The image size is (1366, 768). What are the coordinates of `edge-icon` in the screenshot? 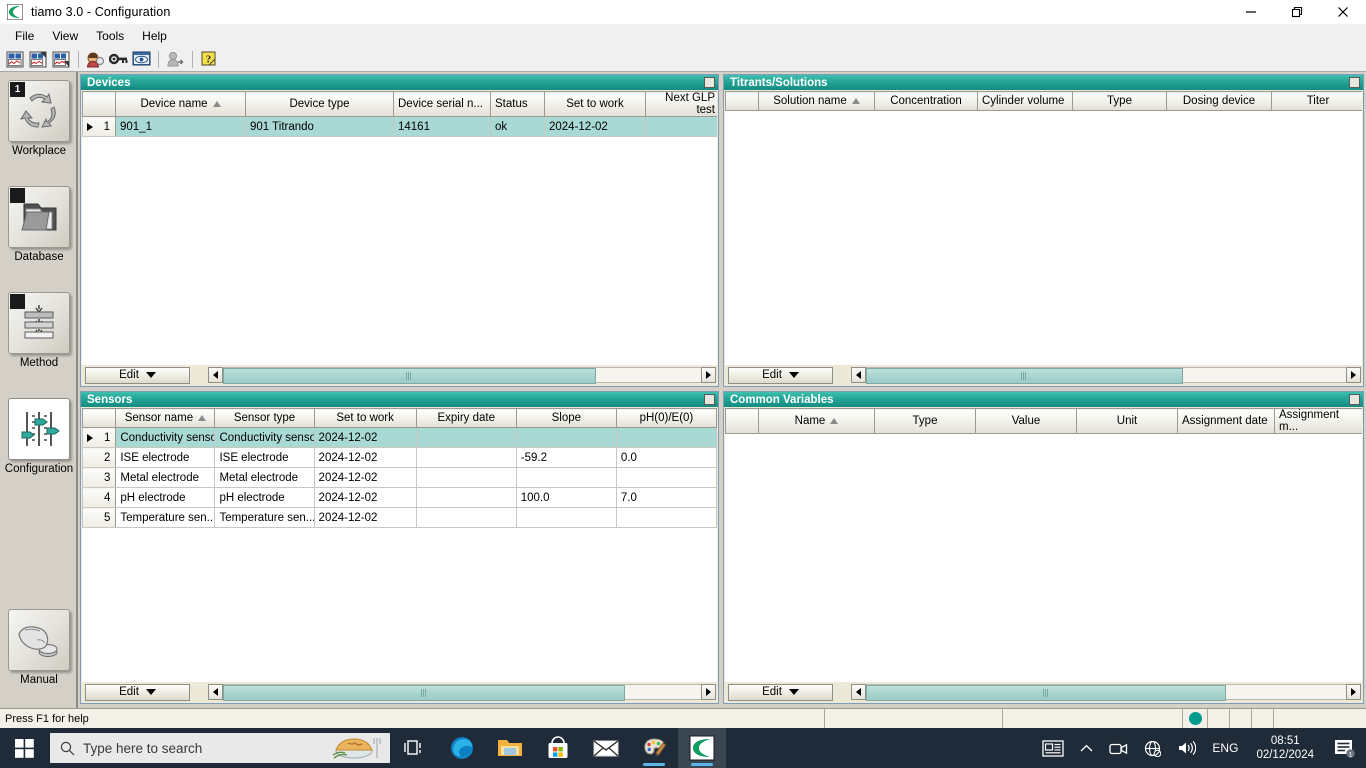 It's located at (462, 748).